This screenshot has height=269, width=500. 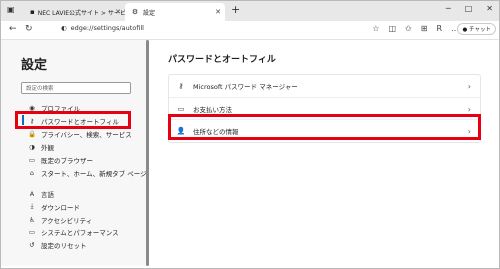 What do you see at coordinates (392, 28) in the screenshot?
I see `split-screen-icon: ◫` at bounding box center [392, 28].